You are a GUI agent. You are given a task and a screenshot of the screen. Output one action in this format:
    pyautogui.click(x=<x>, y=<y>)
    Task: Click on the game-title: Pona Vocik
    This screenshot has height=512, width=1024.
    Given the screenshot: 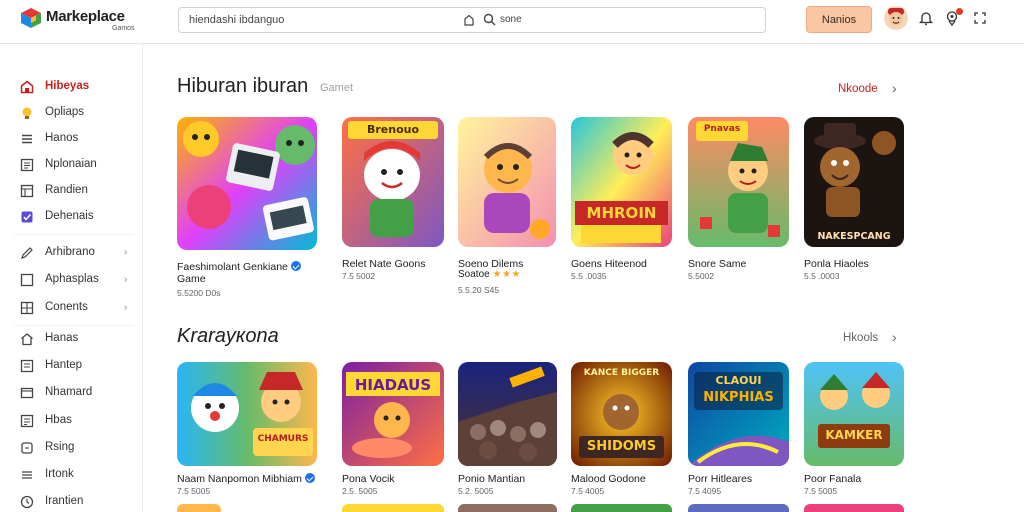 What is the action you would take?
    pyautogui.click(x=368, y=479)
    